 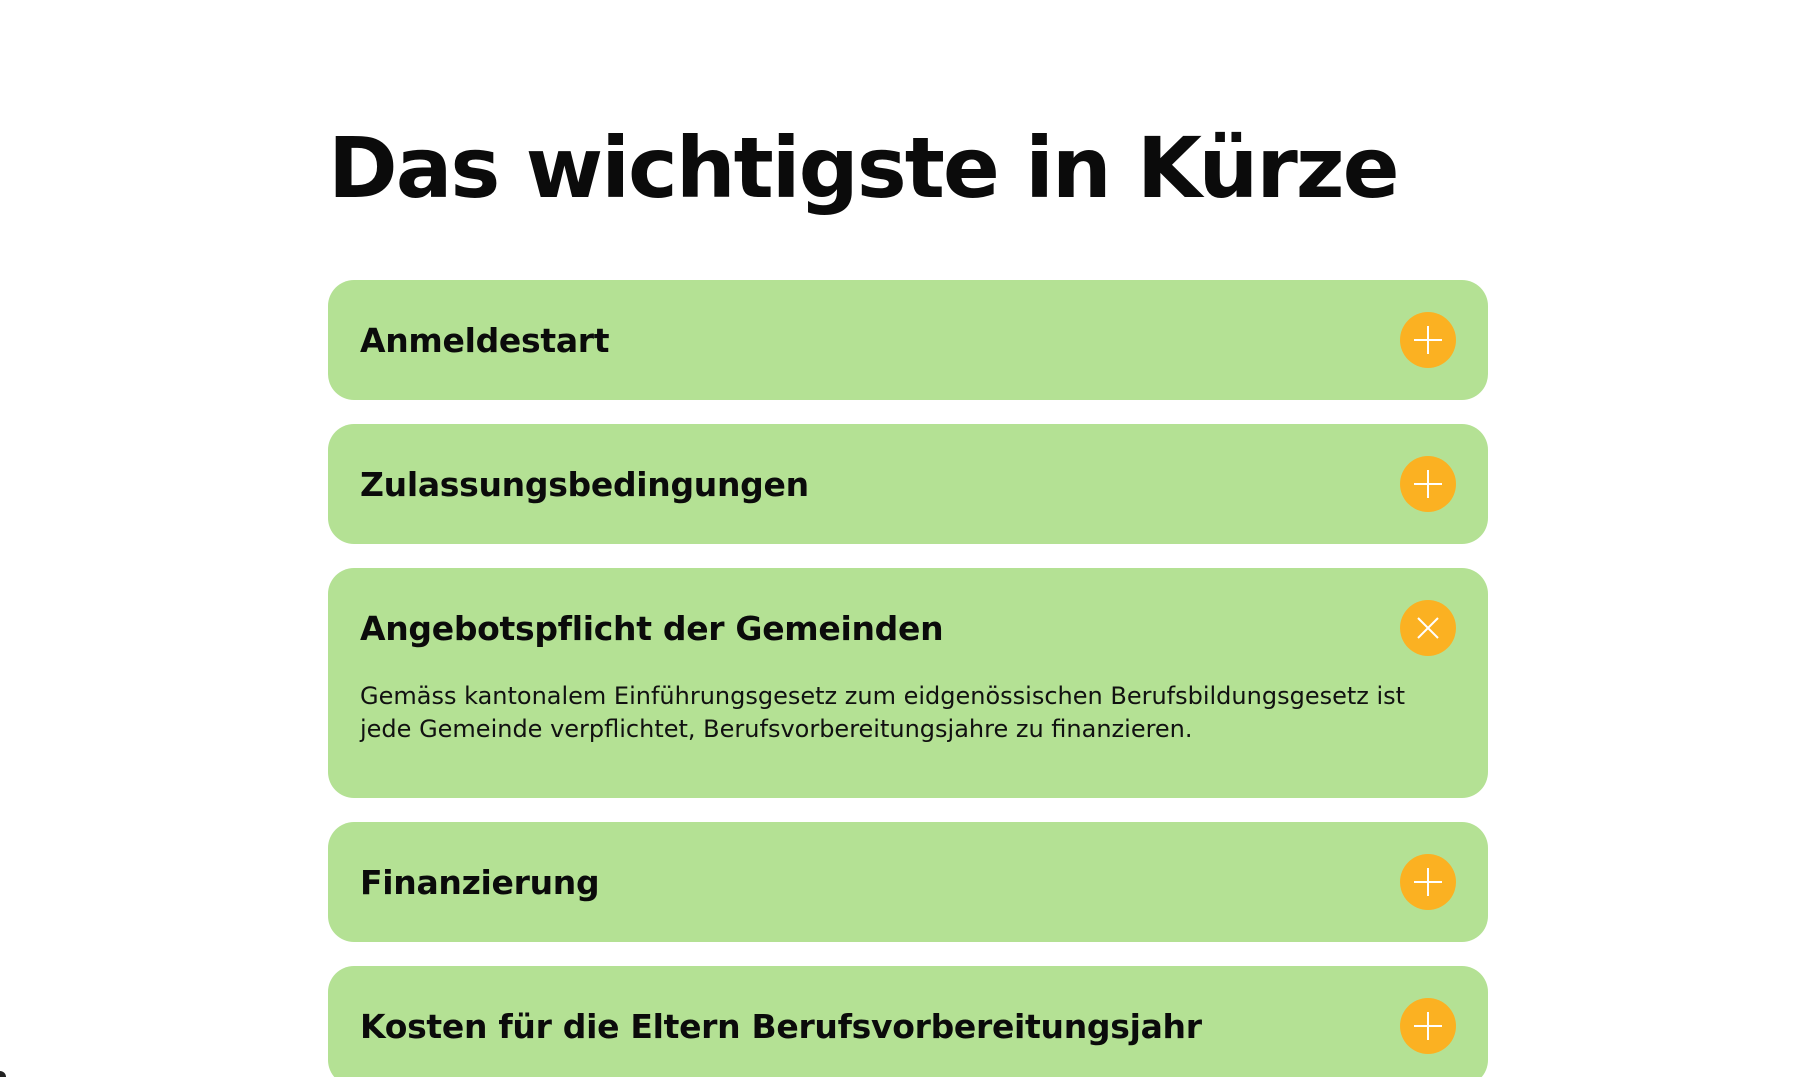 I want to click on accordion-title: Zulassungsbedingungen, so click(x=584, y=484).